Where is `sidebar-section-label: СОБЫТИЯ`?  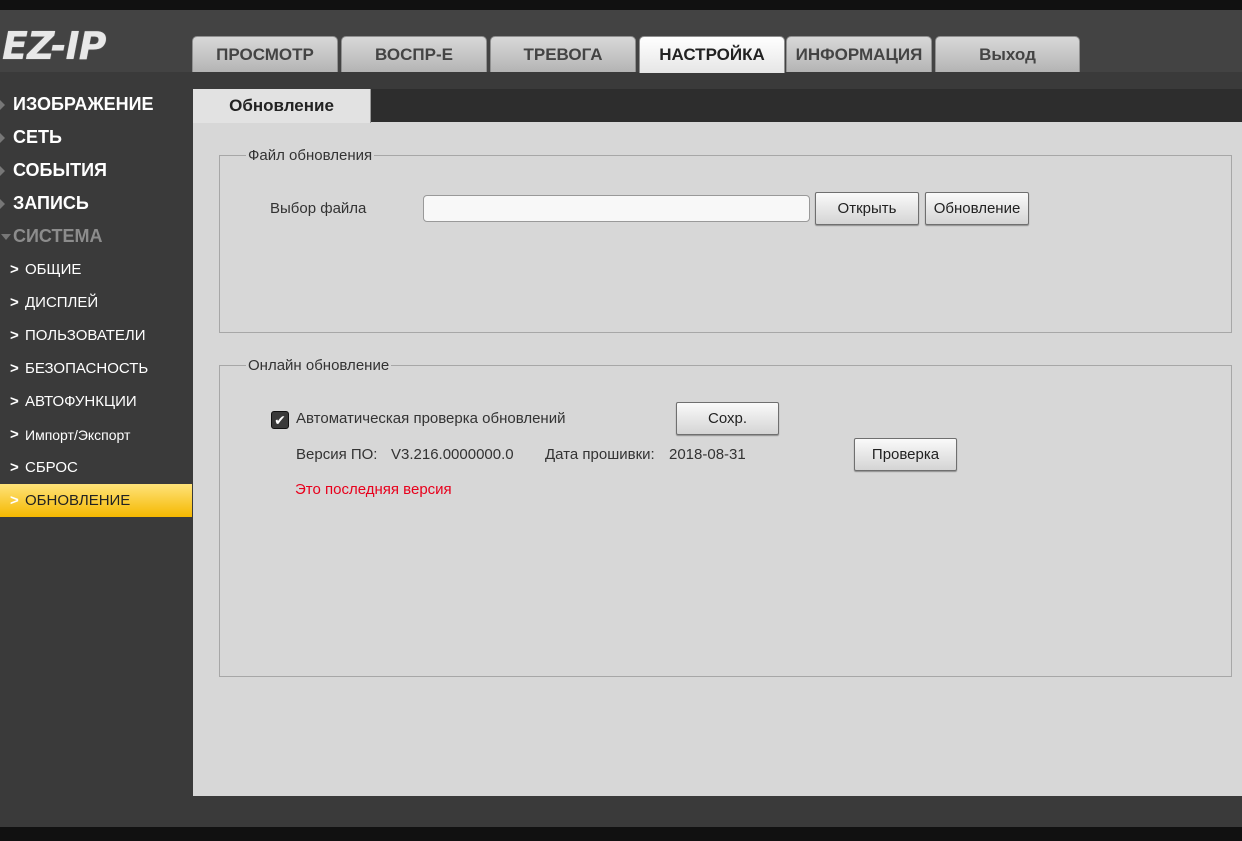 sidebar-section-label: СОБЫТИЯ is located at coordinates (60, 170).